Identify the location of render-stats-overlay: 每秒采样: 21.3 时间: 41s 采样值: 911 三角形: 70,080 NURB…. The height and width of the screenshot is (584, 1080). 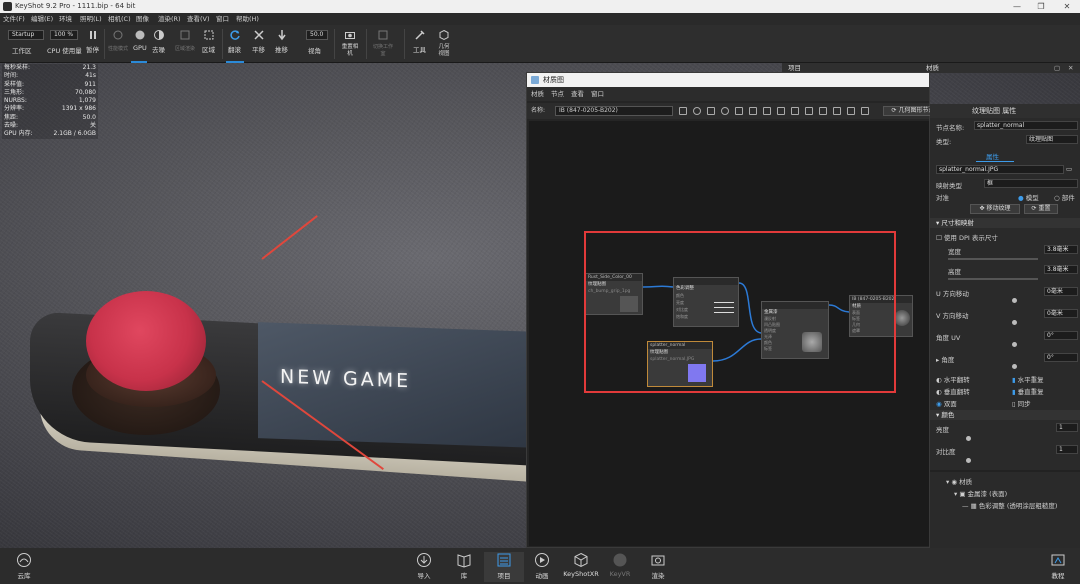
(50, 101).